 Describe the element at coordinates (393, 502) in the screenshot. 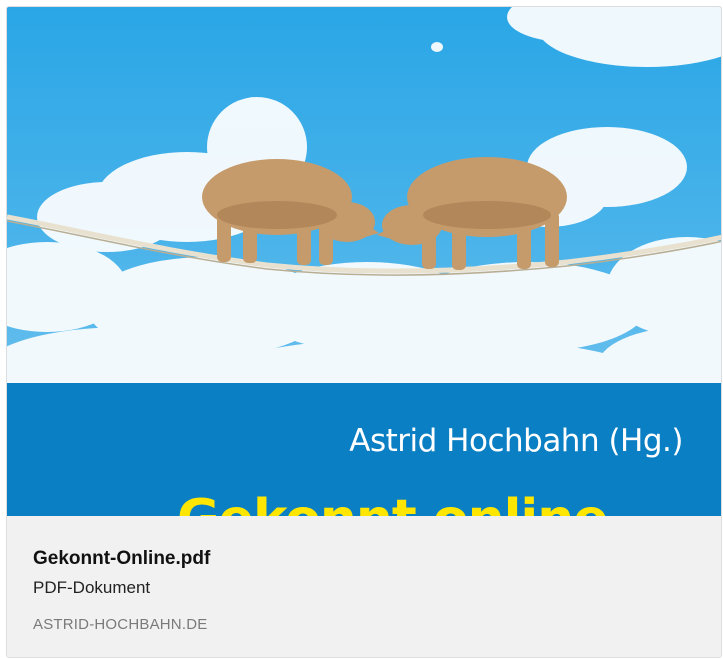

I see `cover-title: Gekonnt online` at that location.